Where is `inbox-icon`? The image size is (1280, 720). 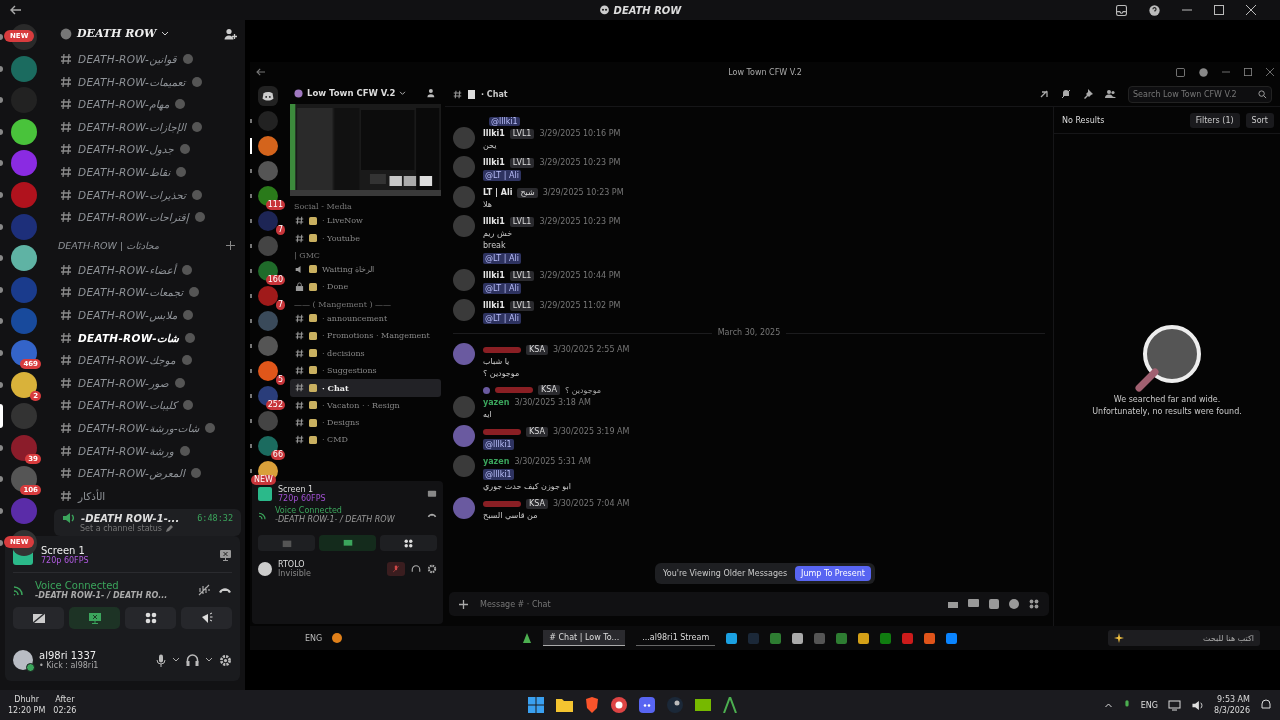 inbox-icon is located at coordinates (1180, 72).